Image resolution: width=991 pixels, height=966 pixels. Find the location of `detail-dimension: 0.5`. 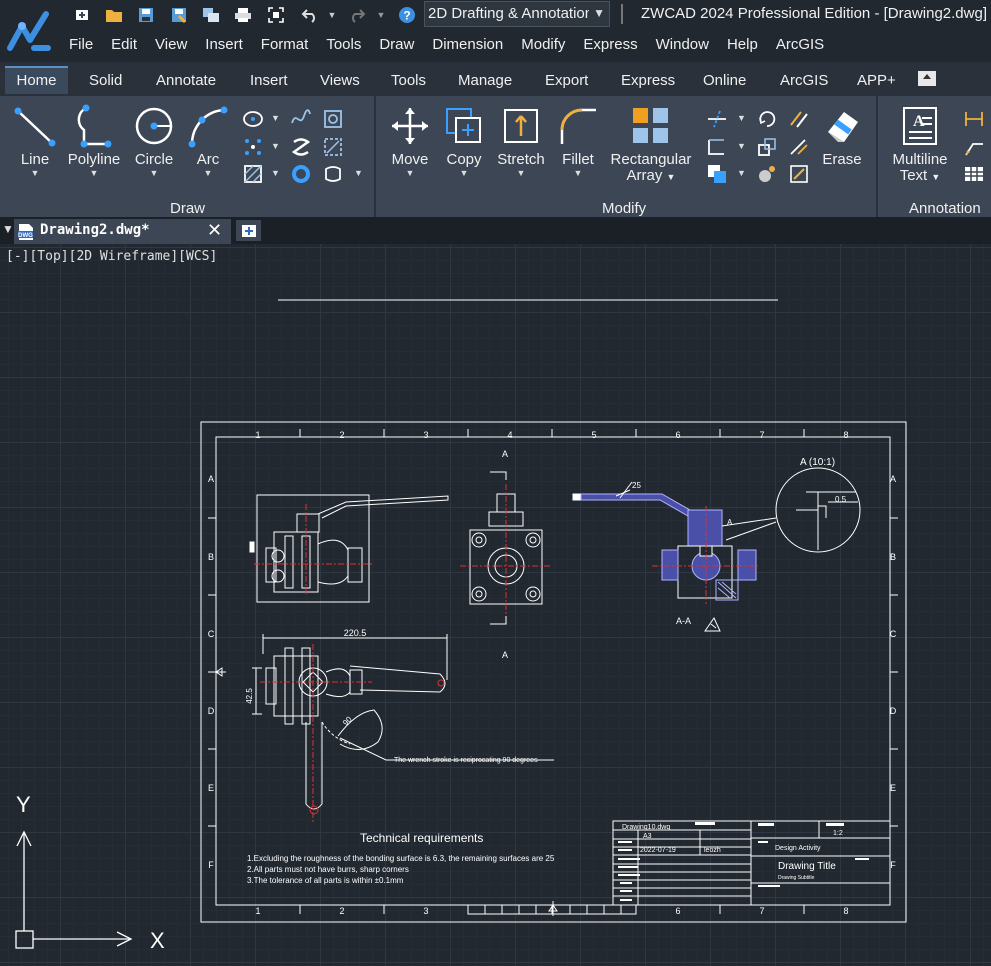

detail-dimension: 0.5 is located at coordinates (841, 499).